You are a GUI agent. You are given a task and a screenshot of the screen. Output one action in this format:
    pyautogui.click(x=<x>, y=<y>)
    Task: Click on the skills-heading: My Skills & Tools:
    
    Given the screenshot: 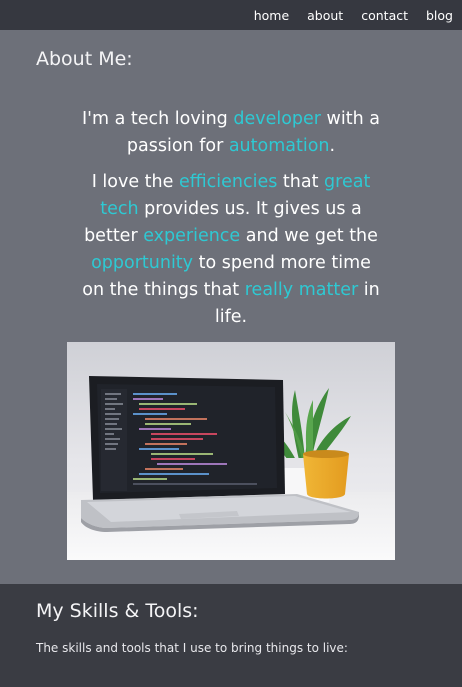 What is the action you would take?
    pyautogui.click(x=117, y=611)
    